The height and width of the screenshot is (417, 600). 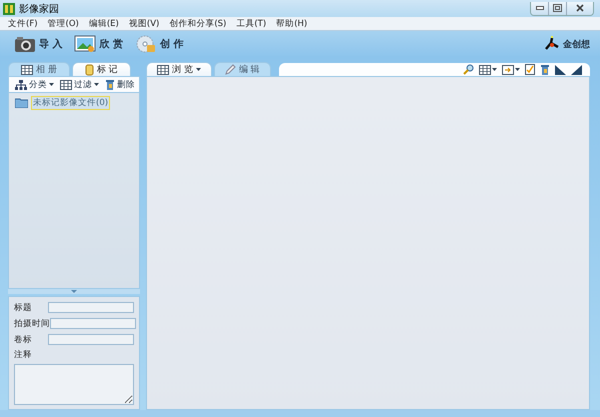 I want to click on delete-button, so click(x=545, y=69).